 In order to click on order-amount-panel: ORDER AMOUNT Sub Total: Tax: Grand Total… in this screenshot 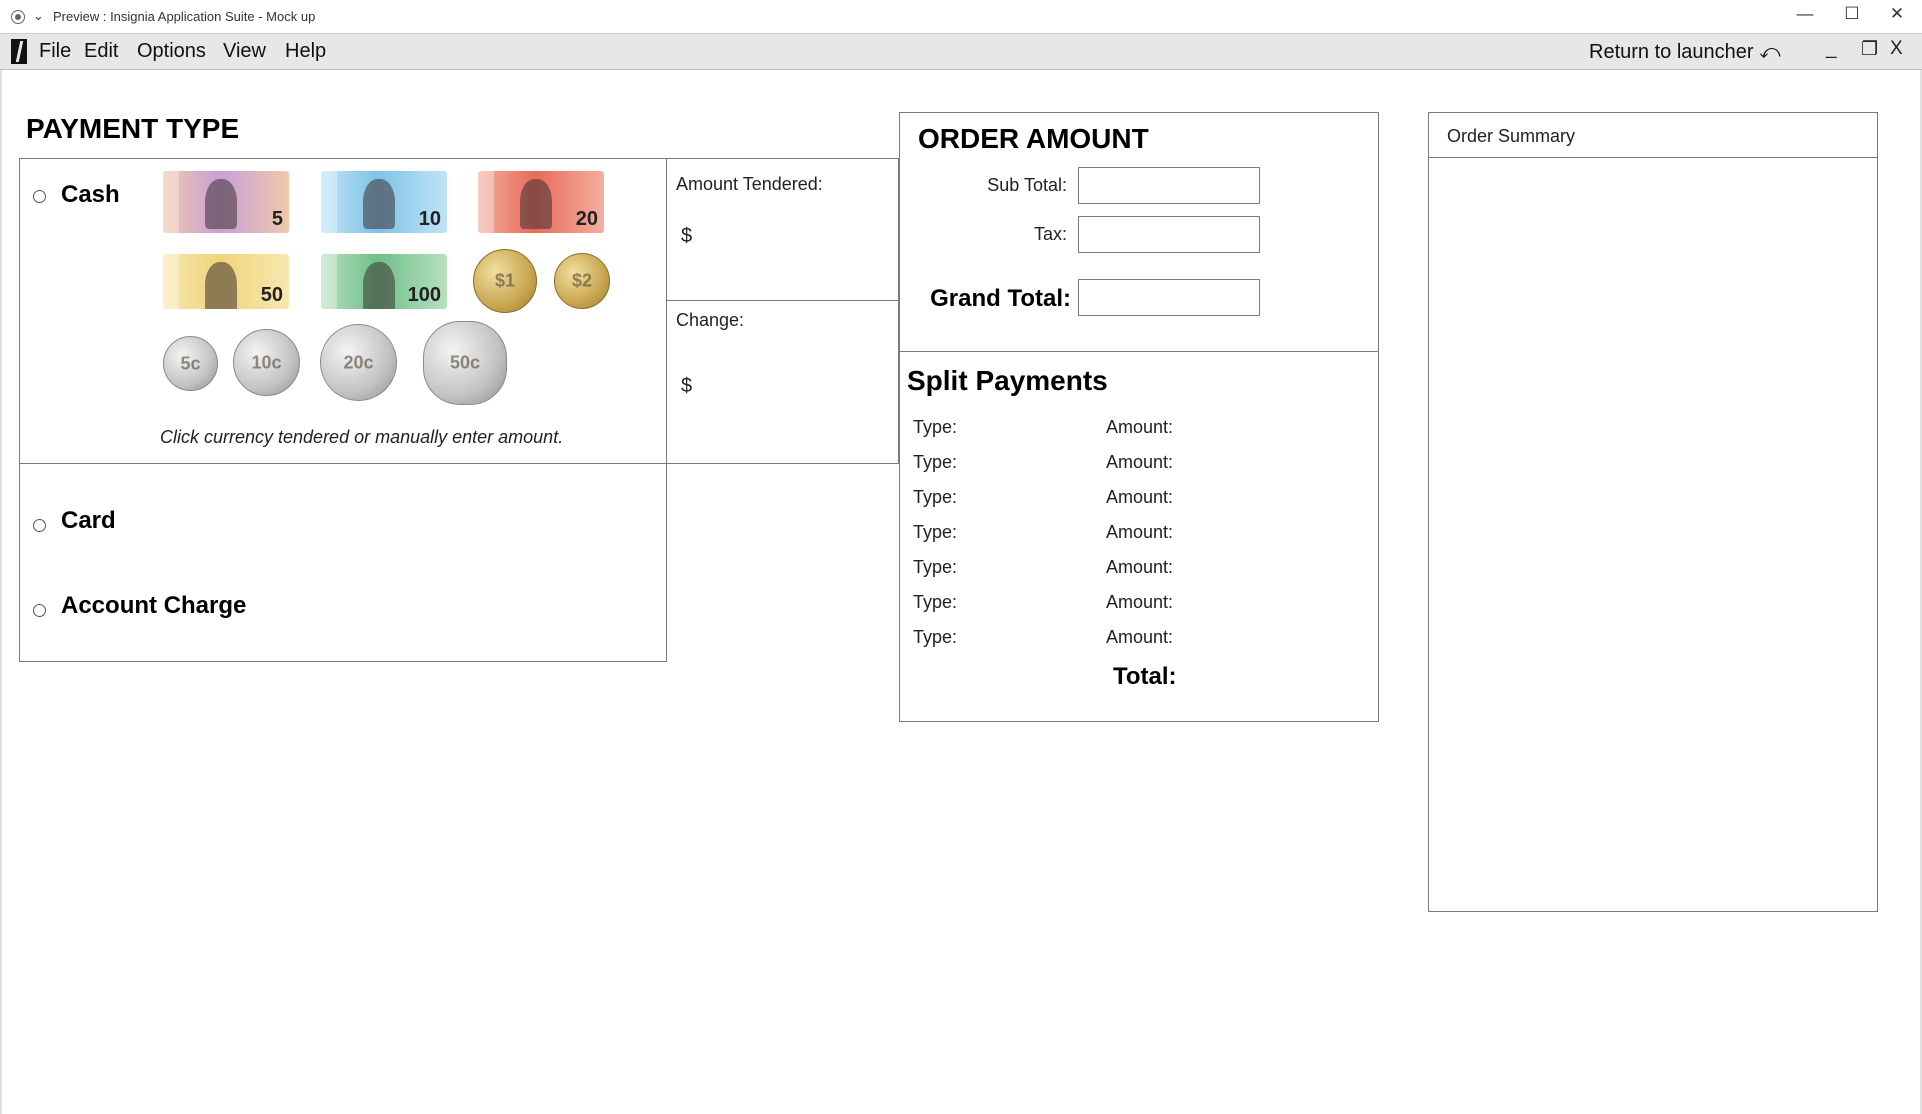, I will do `click(1139, 417)`.